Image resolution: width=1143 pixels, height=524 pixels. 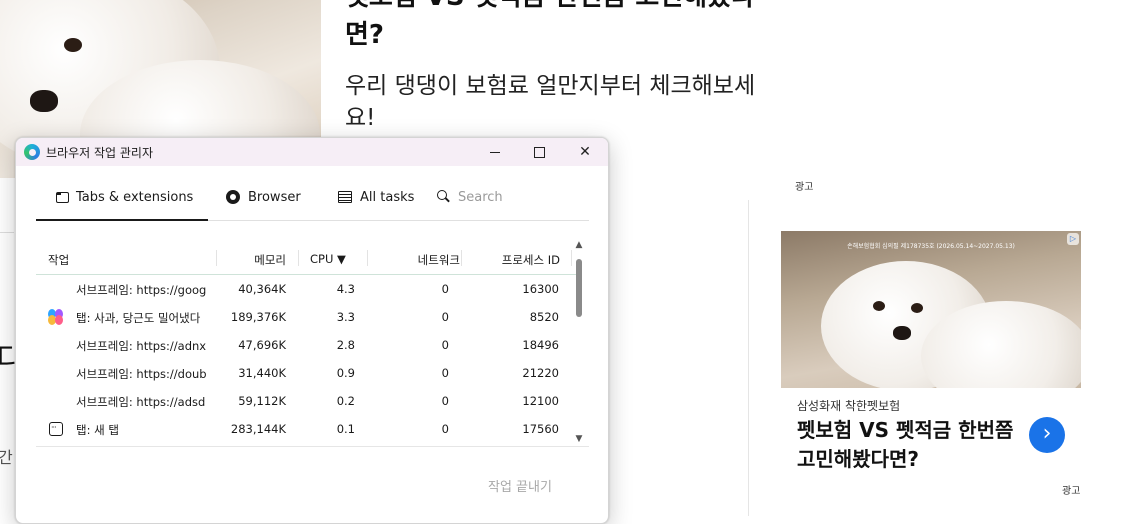 What do you see at coordinates (328, 259) in the screenshot?
I see `column-cpu: CPU ▼` at bounding box center [328, 259].